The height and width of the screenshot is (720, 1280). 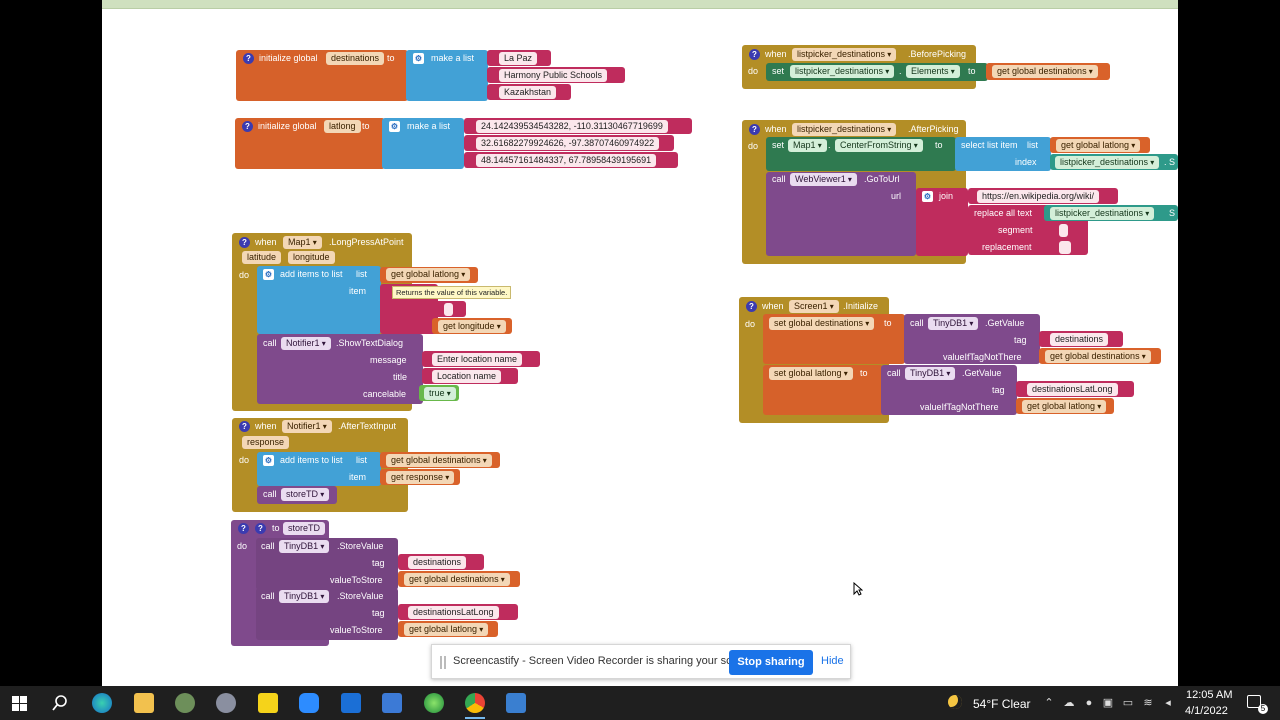 I want to click on set-global-destinations: set global destinations, so click(x=822, y=323).